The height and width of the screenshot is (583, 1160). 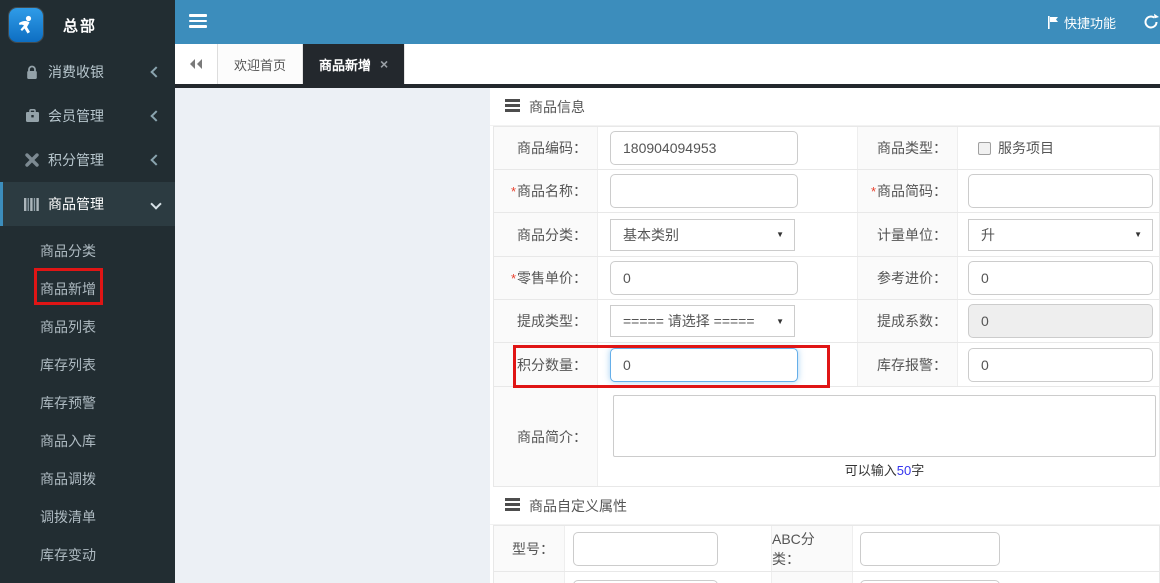 What do you see at coordinates (908, 364) in the screenshot?
I see `field-label: 库存报警：` at bounding box center [908, 364].